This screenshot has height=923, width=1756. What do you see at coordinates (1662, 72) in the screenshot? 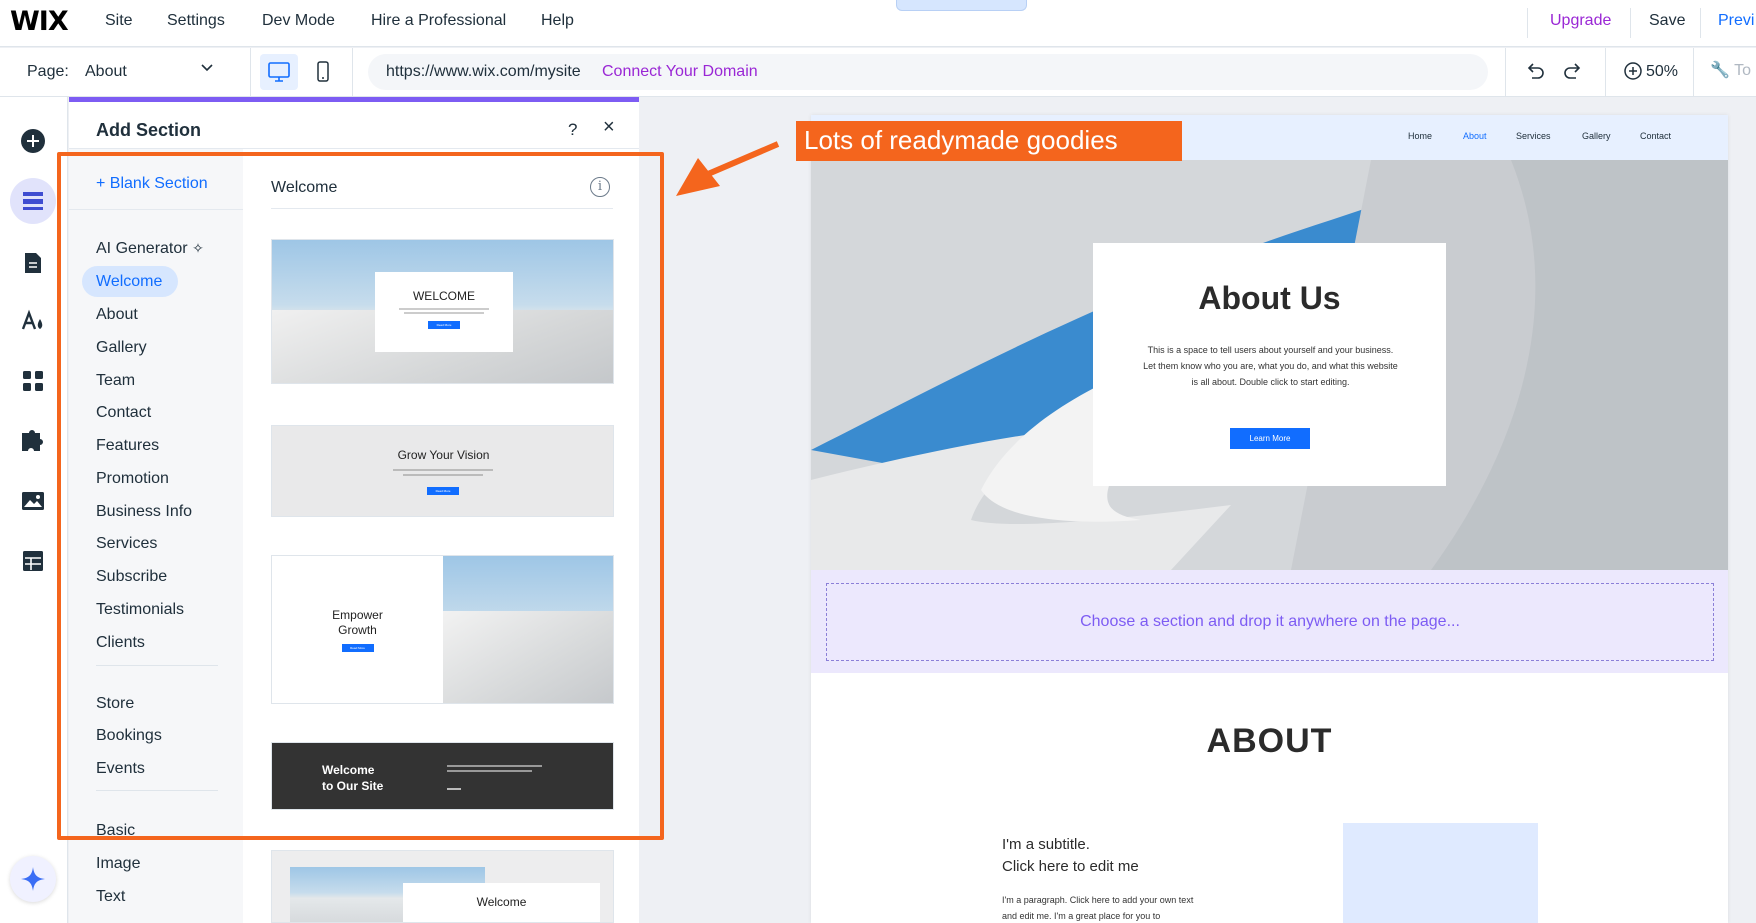
I see `zoom-level: 50%` at bounding box center [1662, 72].